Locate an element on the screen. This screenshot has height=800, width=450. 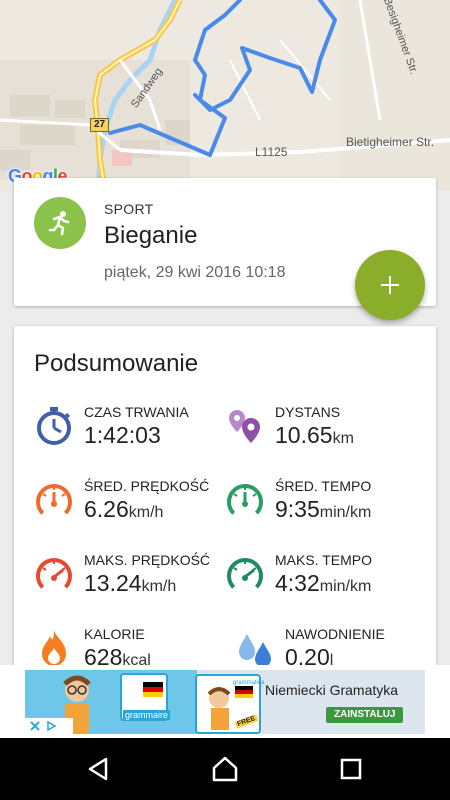
map-label-bietigheimer: Bietigheimer Str. is located at coordinates (390, 142).